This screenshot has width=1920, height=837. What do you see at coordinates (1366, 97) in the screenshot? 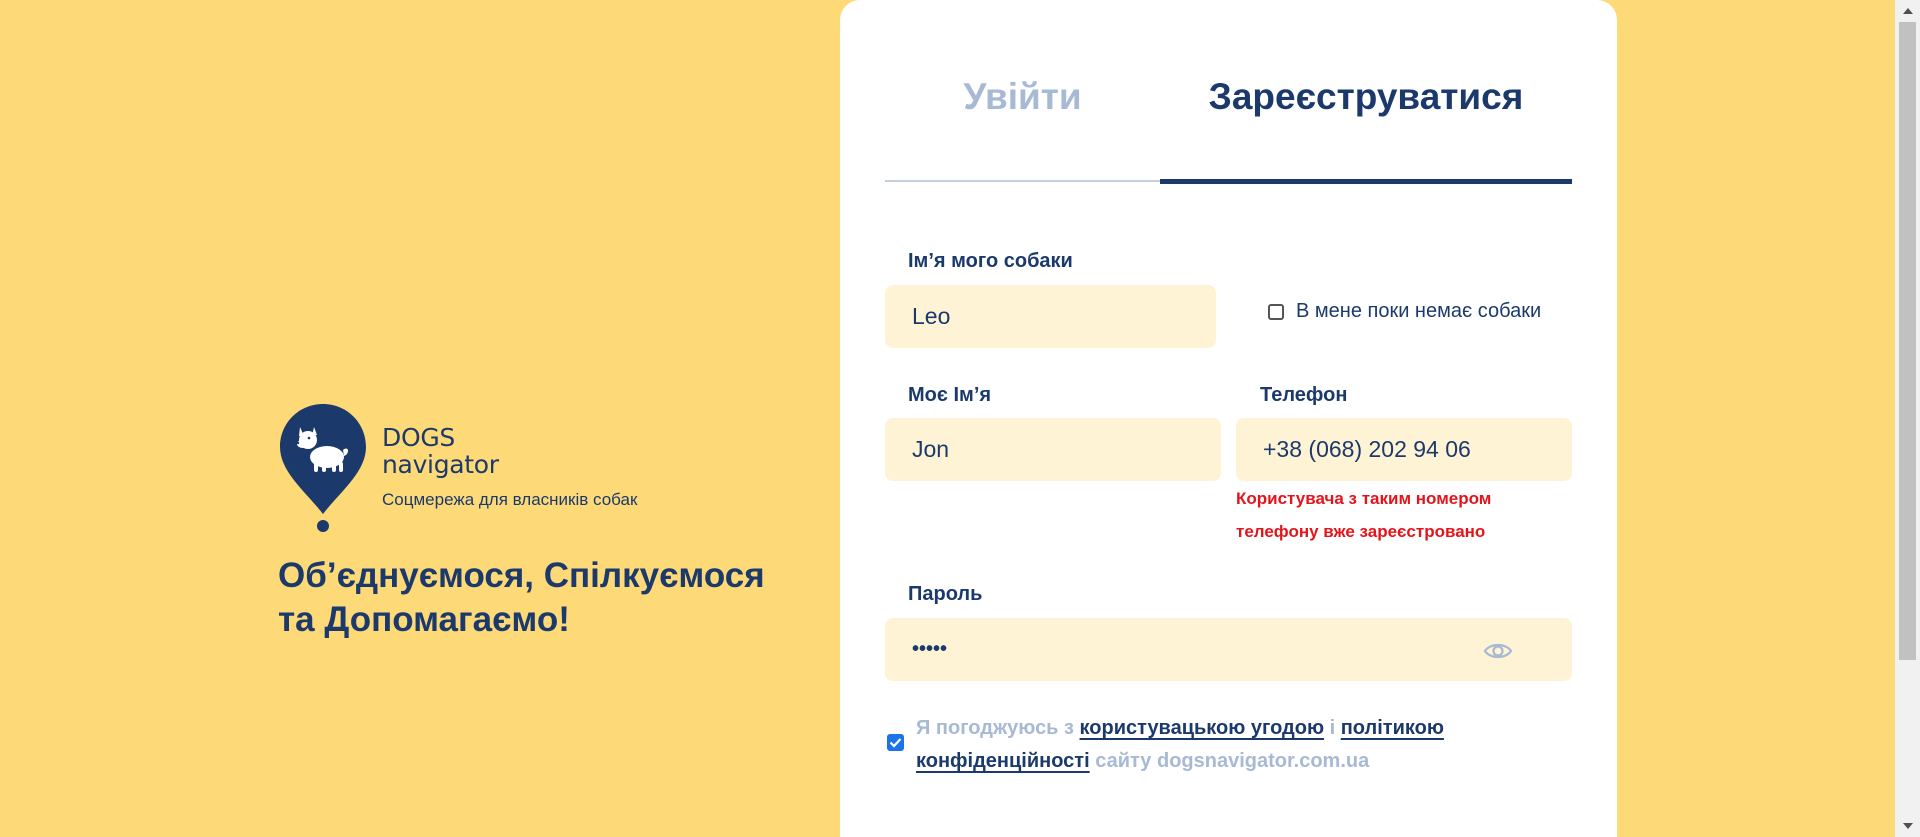
I see `tab-register: Зареєструватися` at bounding box center [1366, 97].